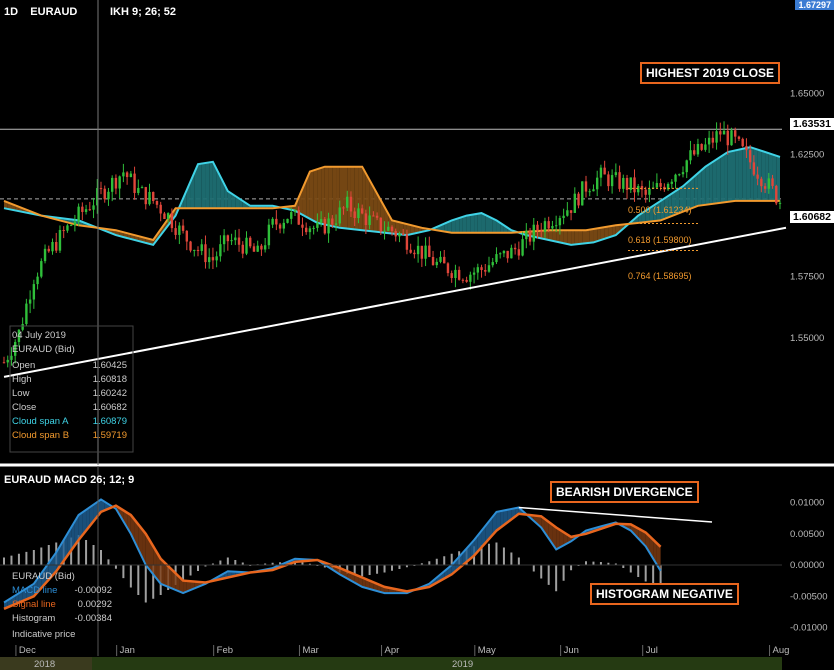  I want to click on year-band-2019, so click(437, 663).